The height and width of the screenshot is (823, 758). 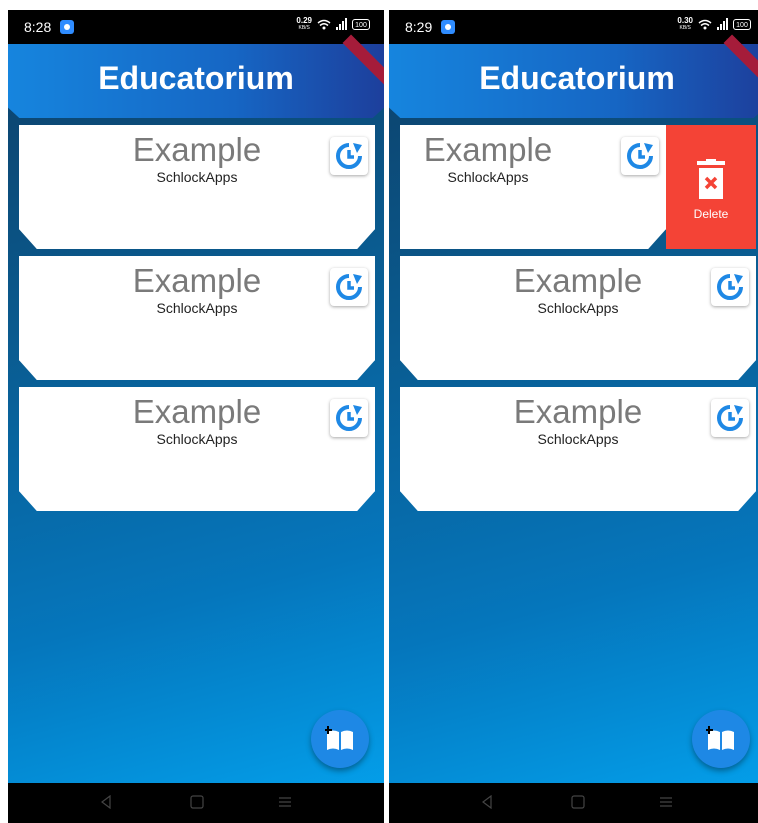 I want to click on status-time: 8:28, so click(x=38, y=27).